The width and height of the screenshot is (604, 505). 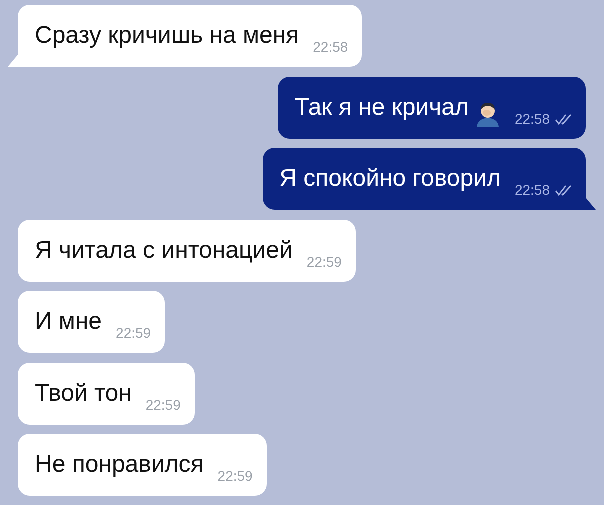 I want to click on message-text: Я спокойно говорил, so click(x=390, y=179).